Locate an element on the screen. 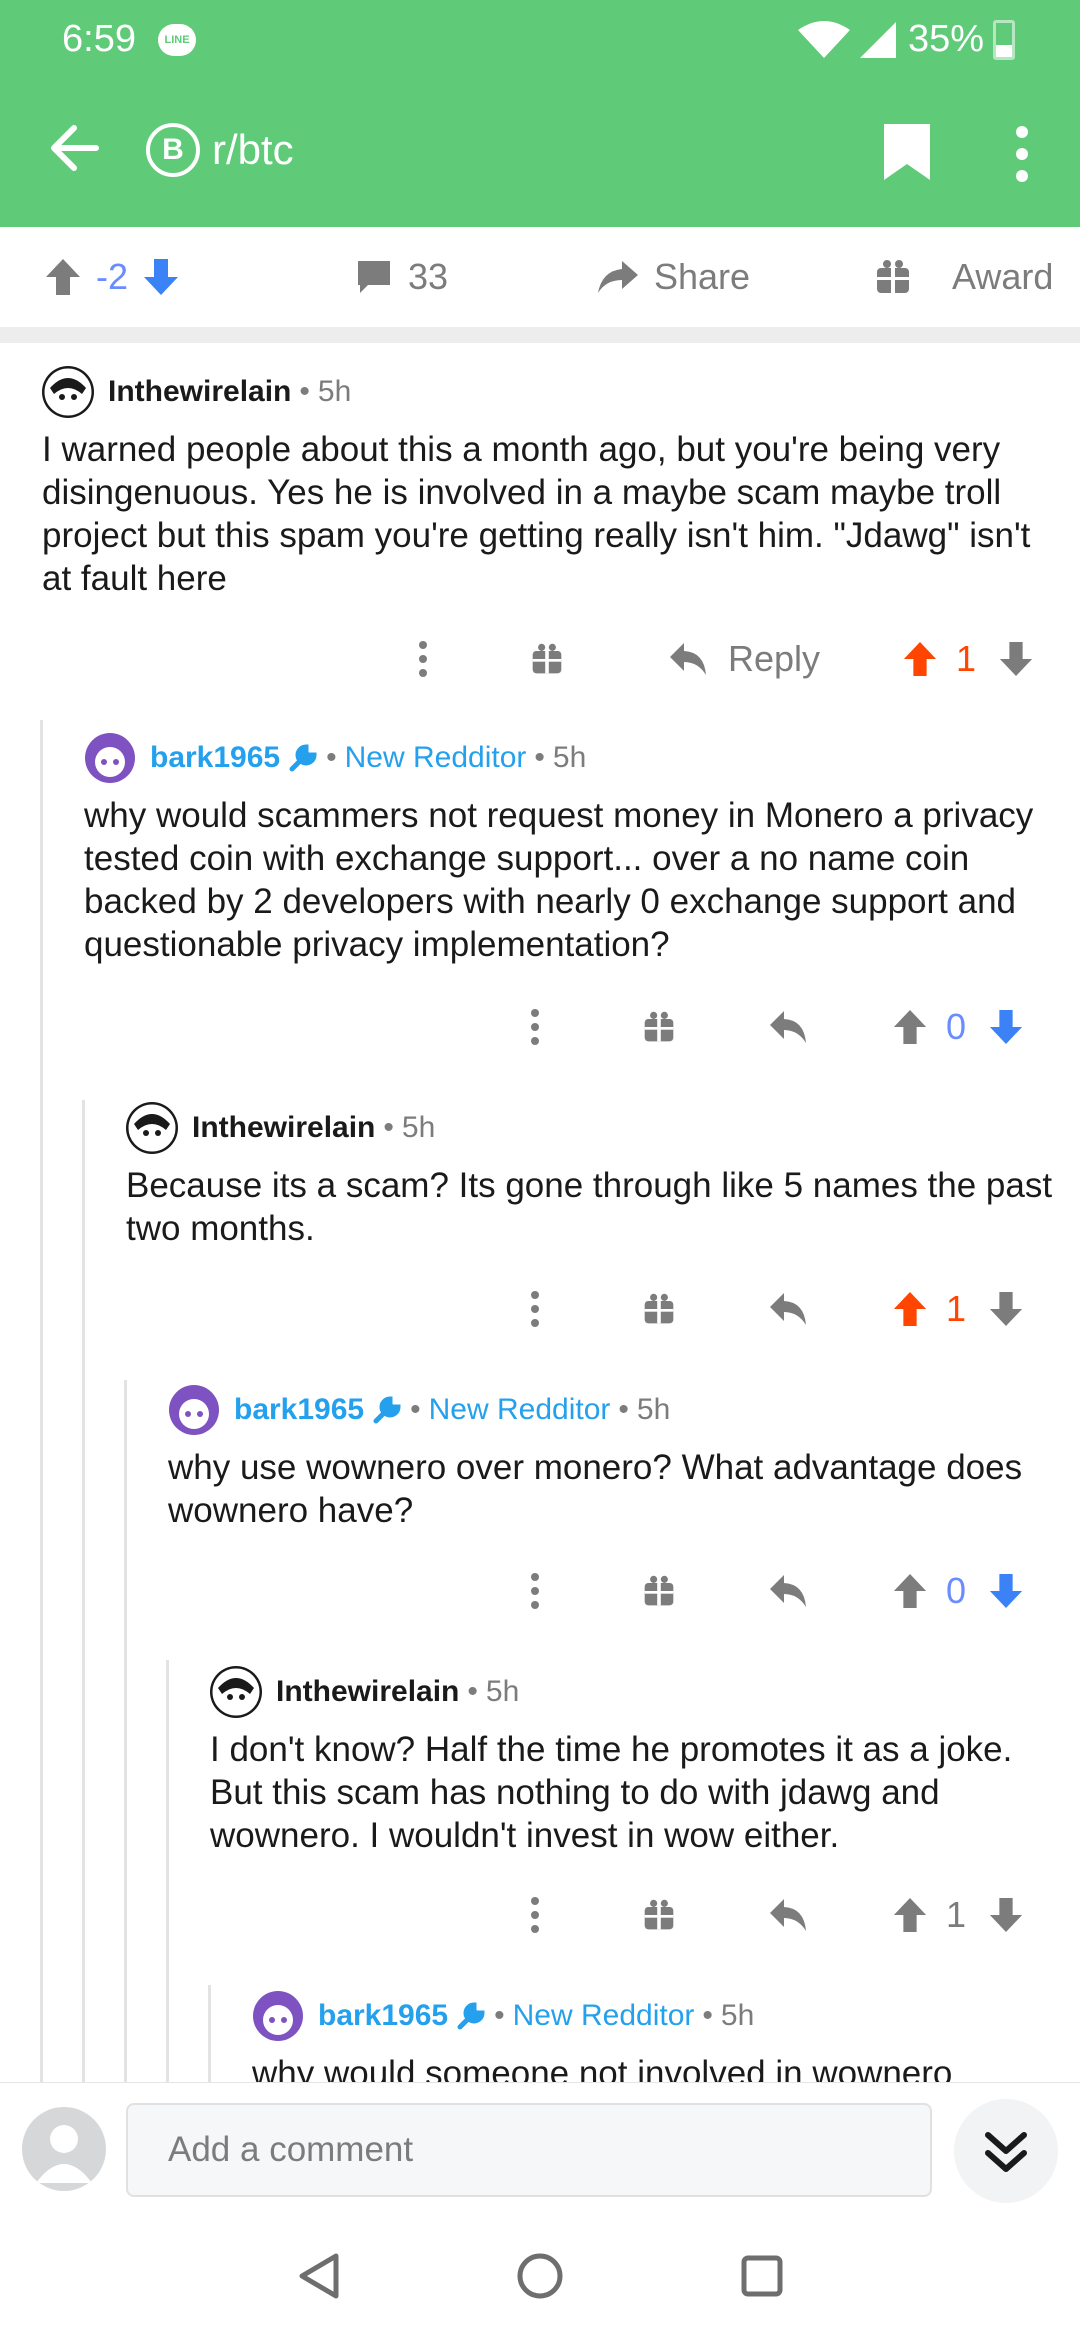 This screenshot has height=2340, width=1080. user-avatar is located at coordinates (64, 2149).